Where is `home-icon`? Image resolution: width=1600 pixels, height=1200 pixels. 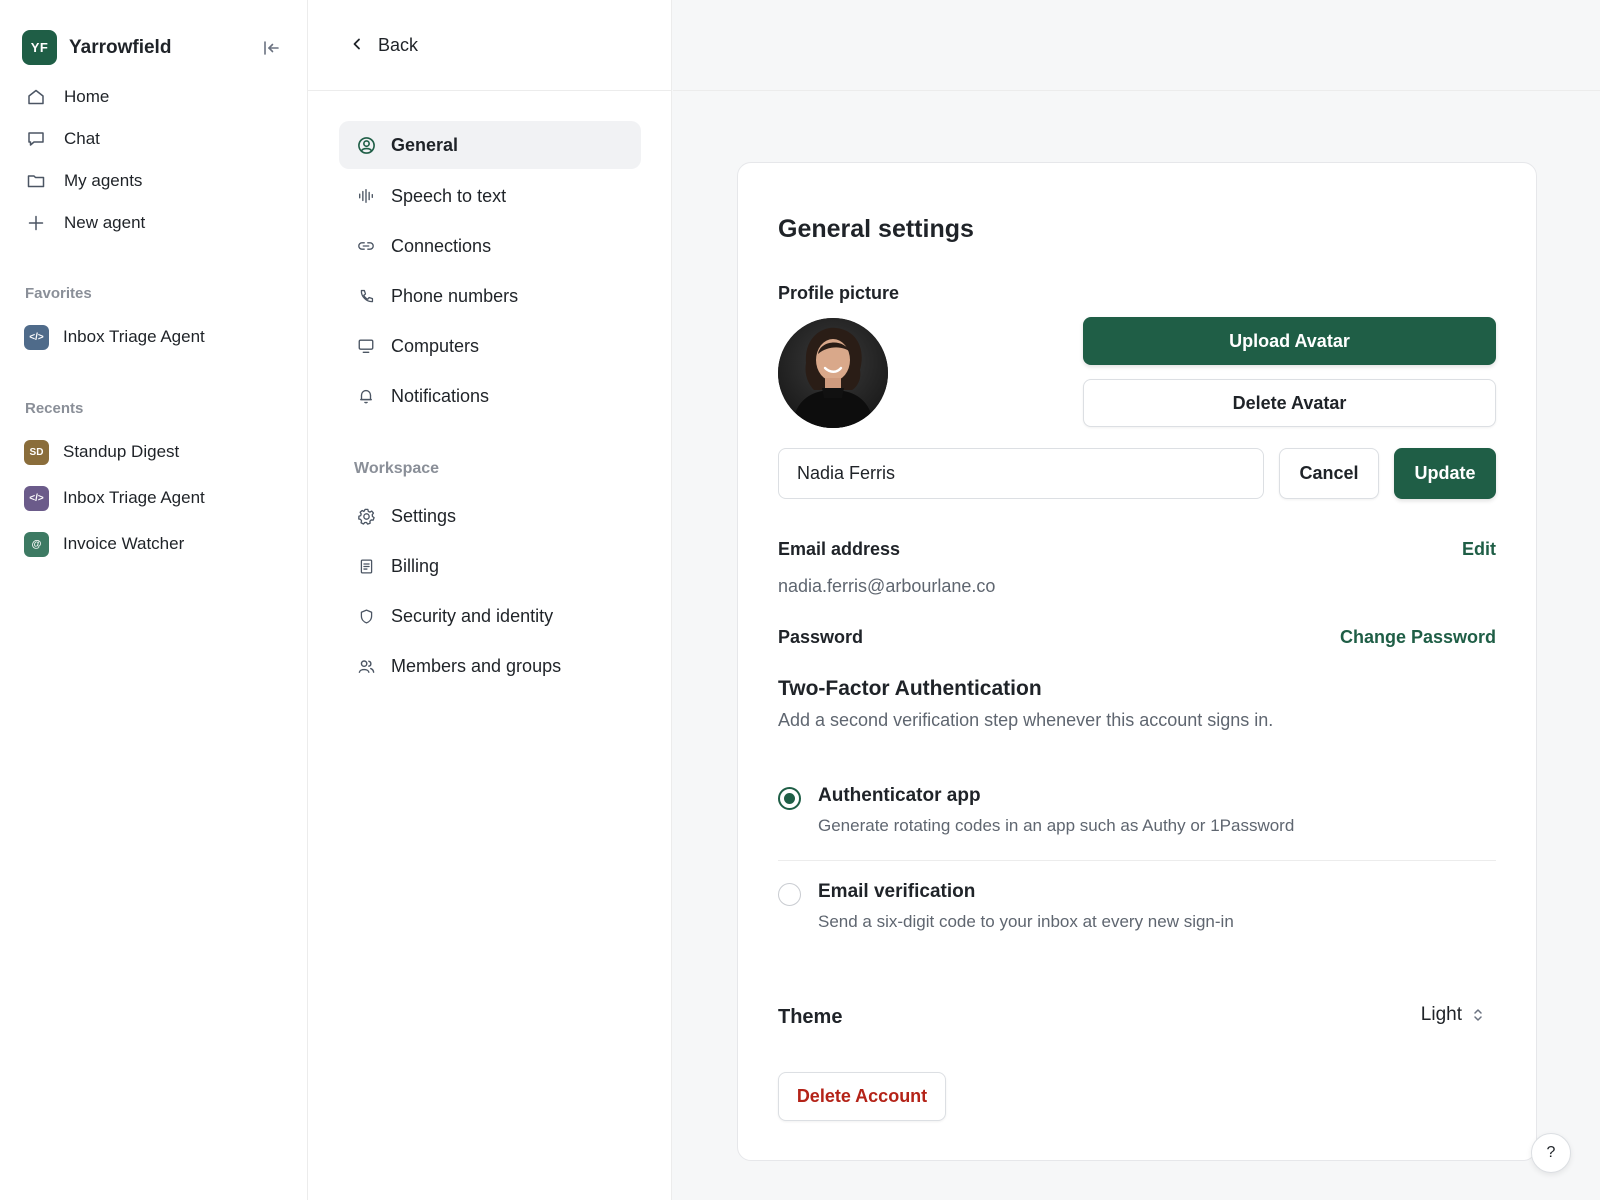 home-icon is located at coordinates (40, 97).